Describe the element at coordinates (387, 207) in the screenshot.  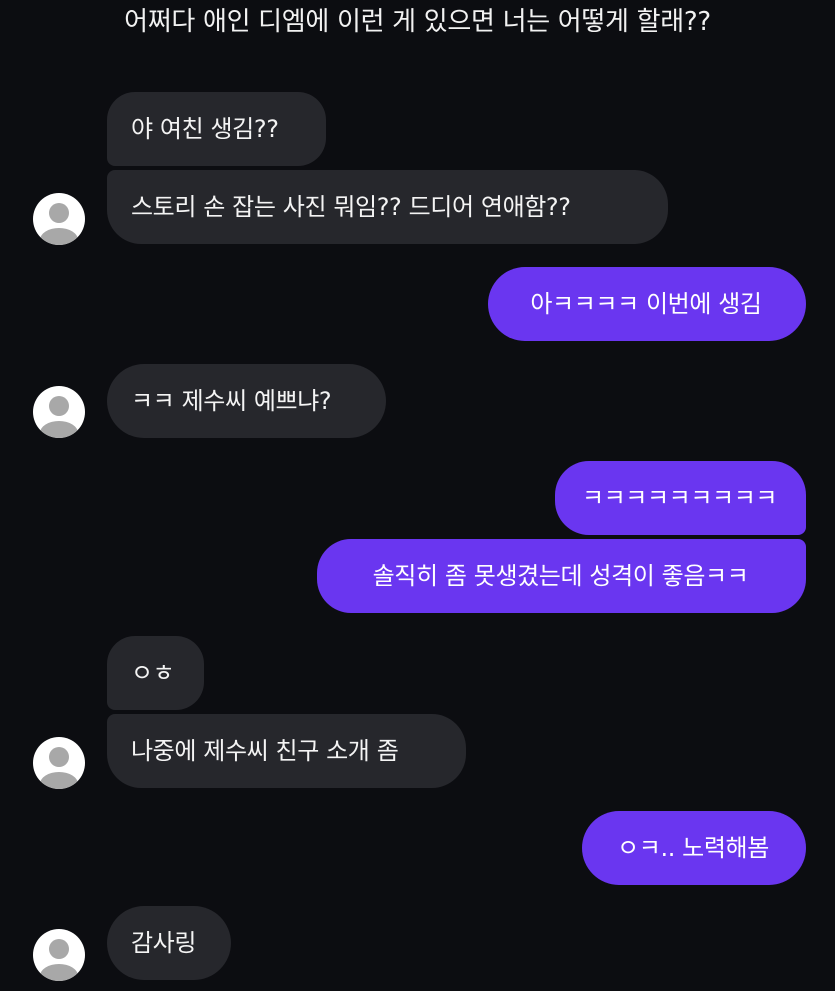
I see `incoming-message-bubble: 스토리 손 잡는 사진 뭐임?? 드디어 연애함??` at that location.